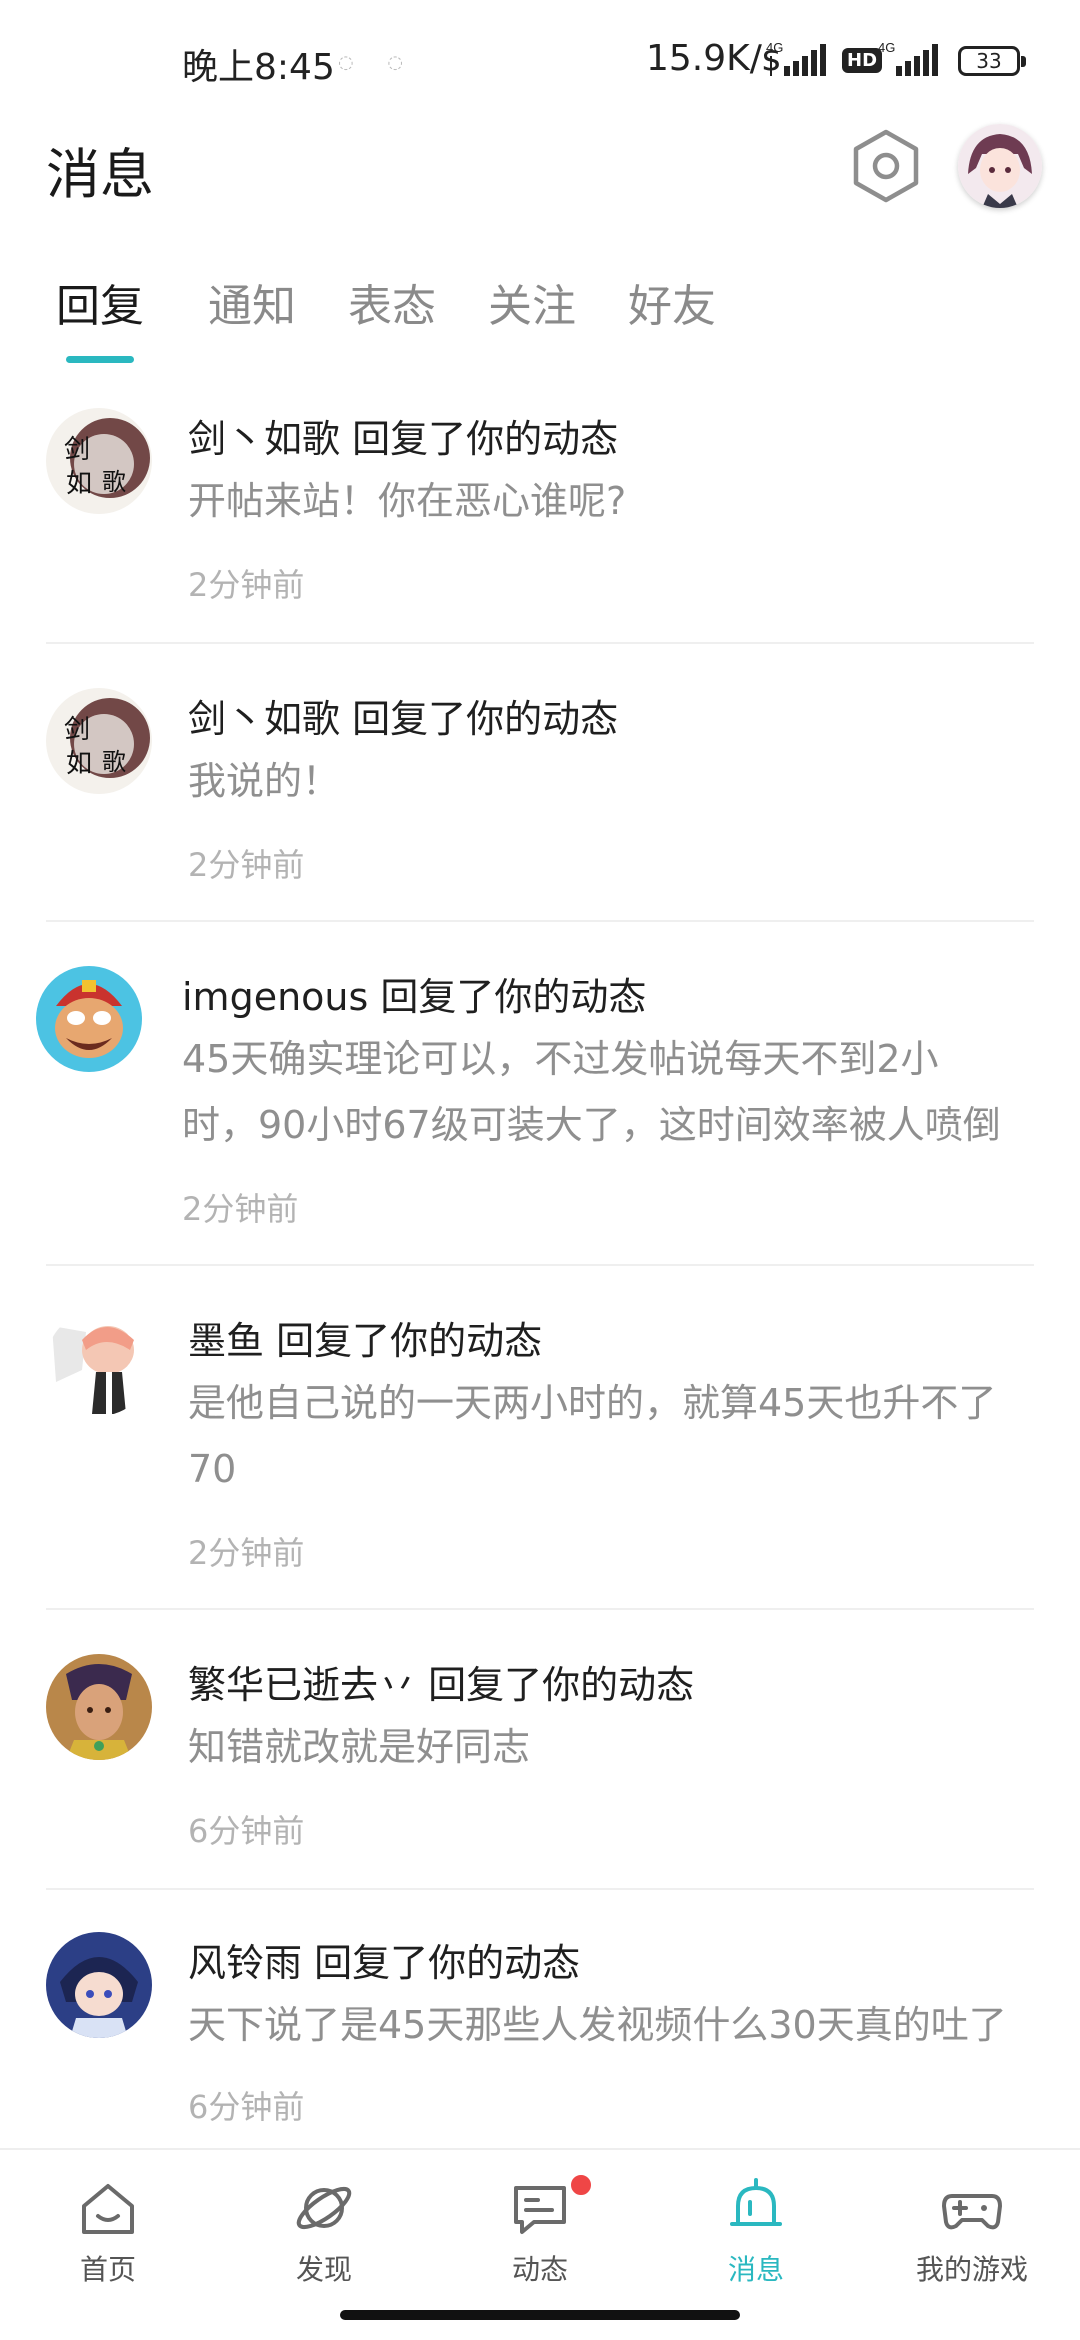 This screenshot has height=2340, width=1080. What do you see at coordinates (107, 2269) in the screenshot?
I see `nav-home-label: 首页` at bounding box center [107, 2269].